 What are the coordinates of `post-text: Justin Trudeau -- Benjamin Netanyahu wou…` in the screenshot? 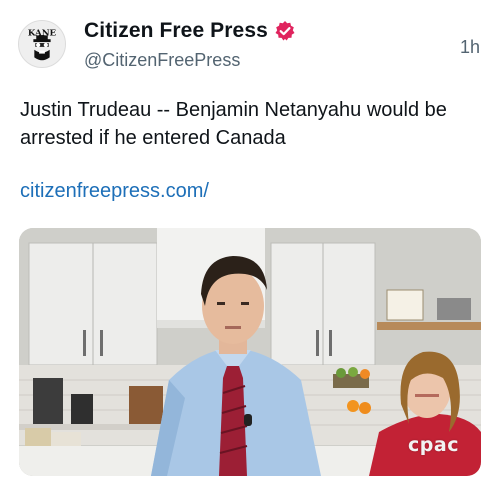 It's located at (233, 124).